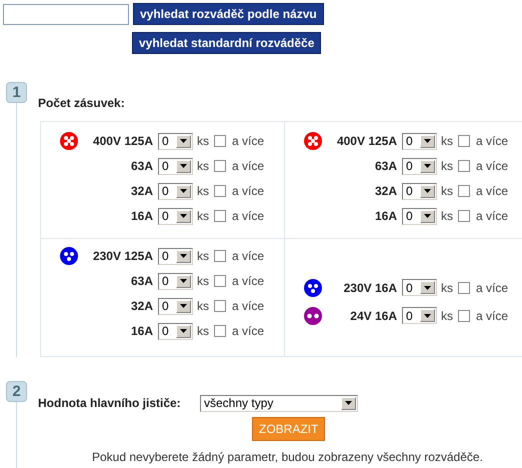 This screenshot has width=522, height=468. I want to click on step-number-badge: 1, so click(16, 92).